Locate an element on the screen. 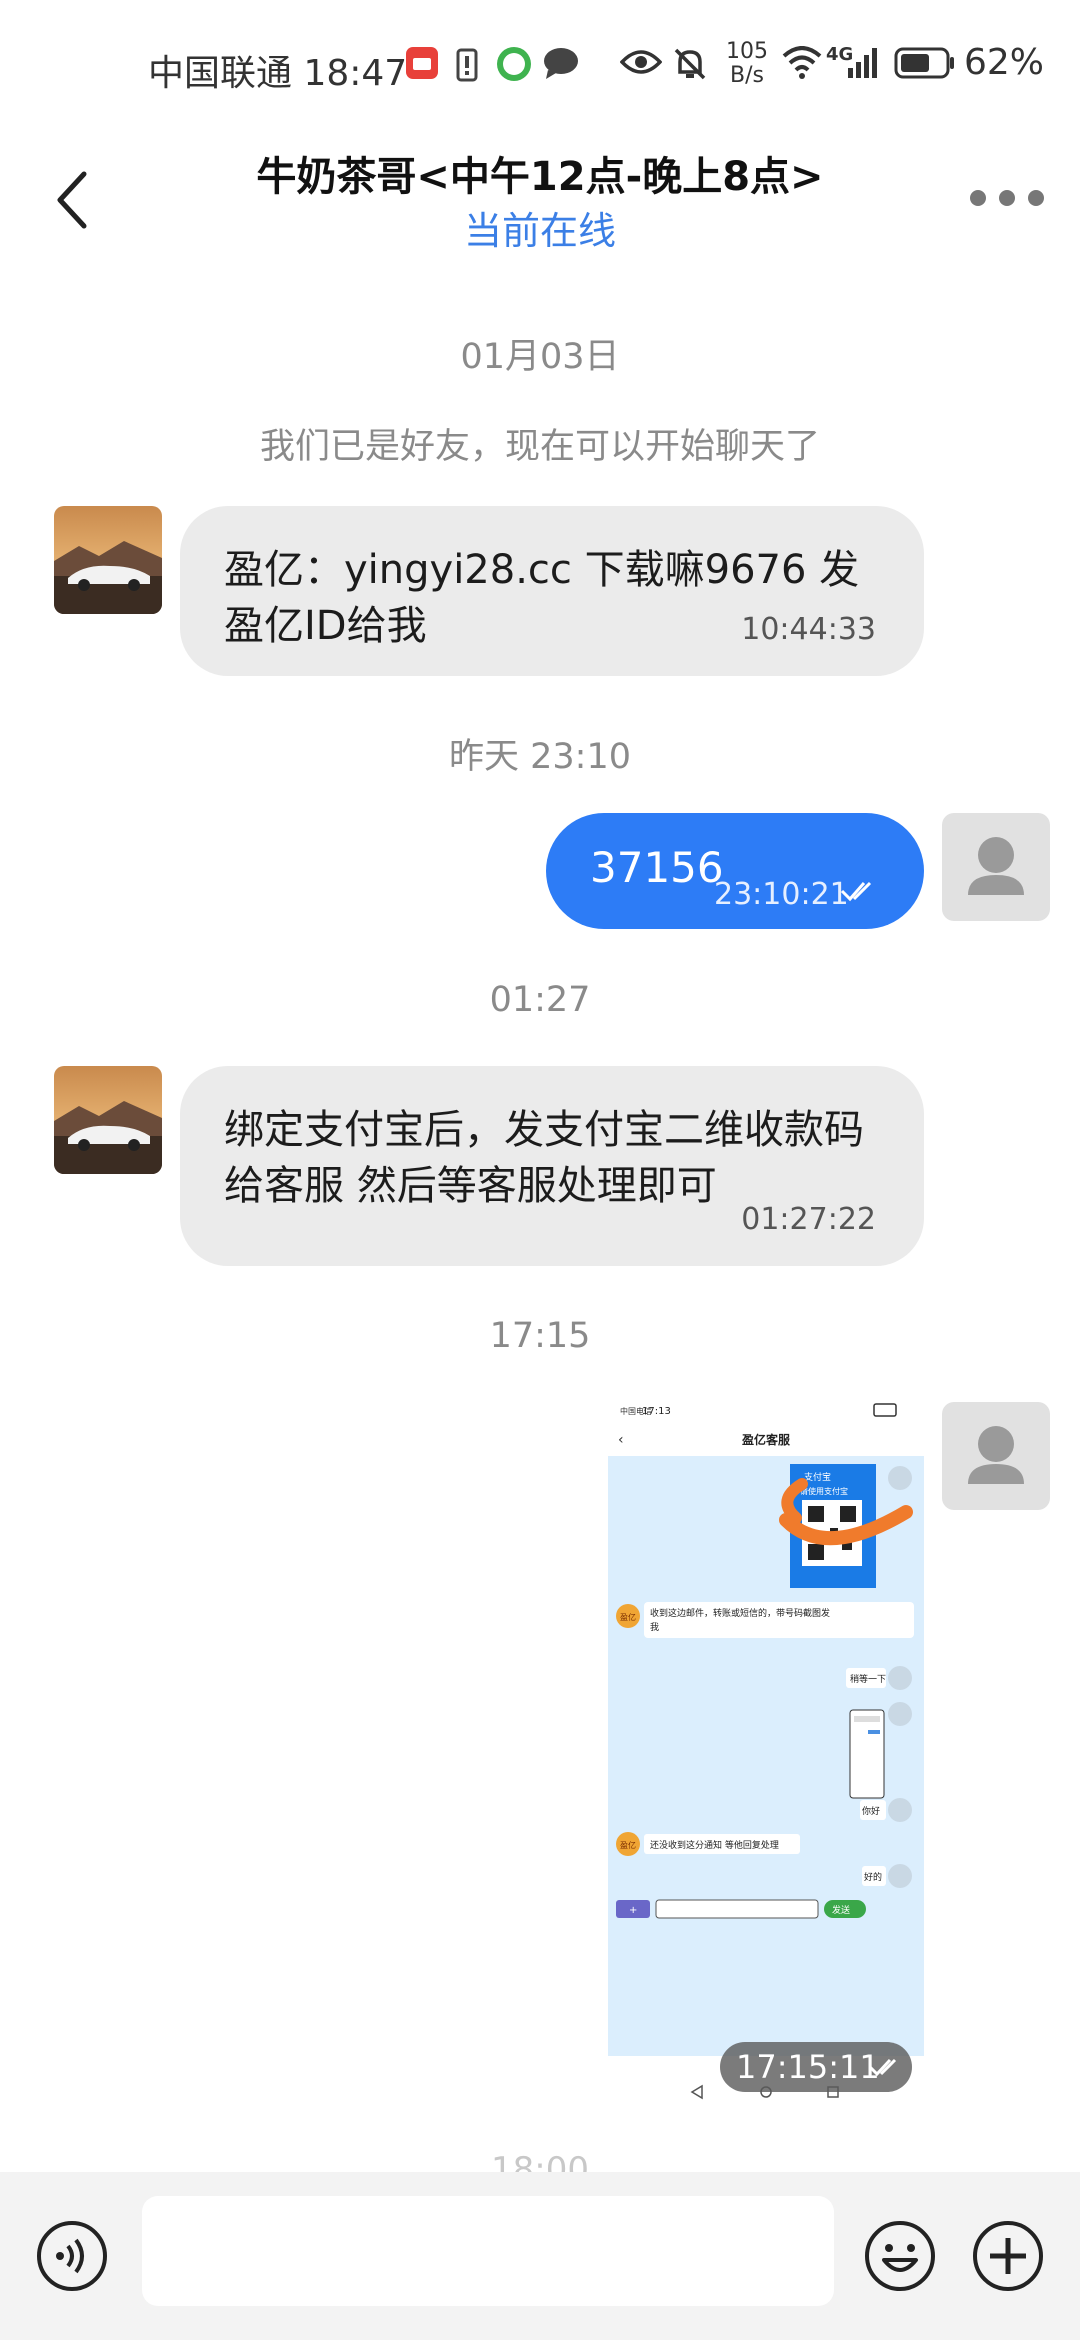  more-options-icon is located at coordinates (1007, 198).